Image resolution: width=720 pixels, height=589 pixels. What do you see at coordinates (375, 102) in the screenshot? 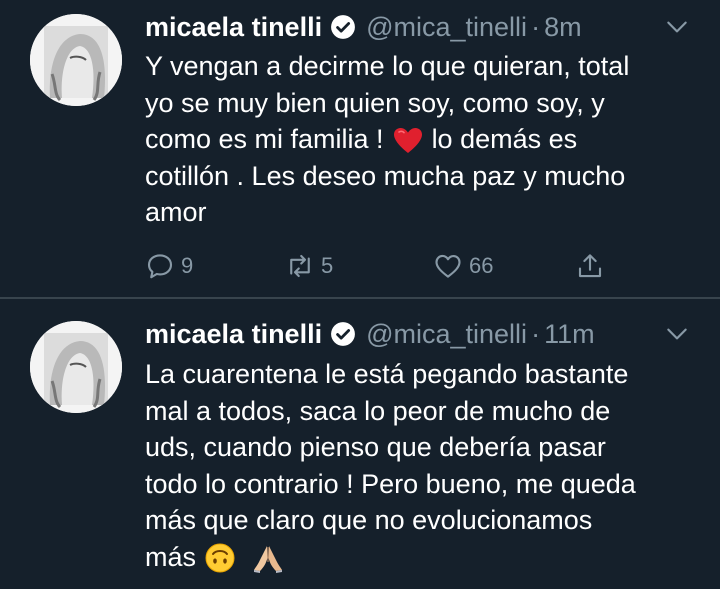
I see `tweet-text-line: yo se muy bien quien soy, como soy, y` at bounding box center [375, 102].